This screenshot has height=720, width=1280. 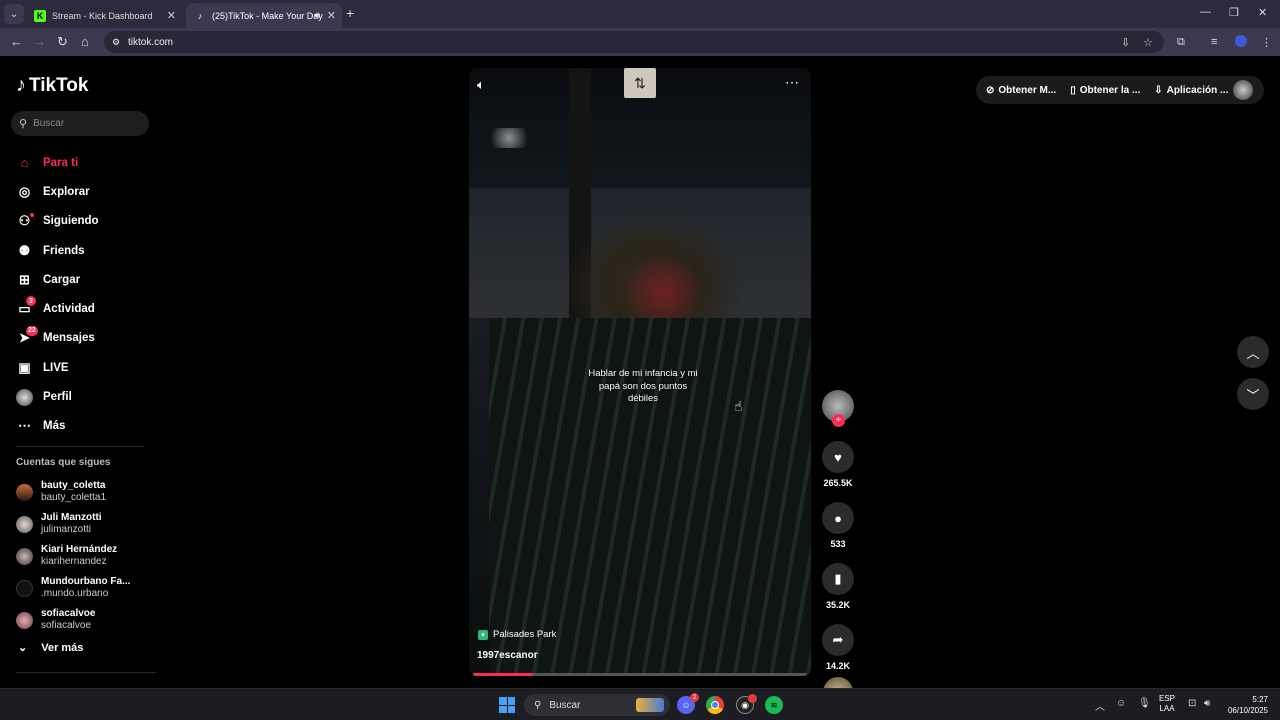 I want to click on home-button: ⌂, so click(x=85, y=41).